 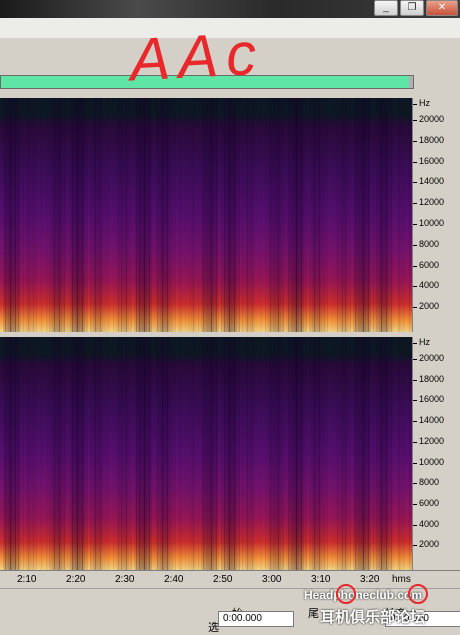 What do you see at coordinates (442, 8) in the screenshot?
I see `close-button: ✕` at bounding box center [442, 8].